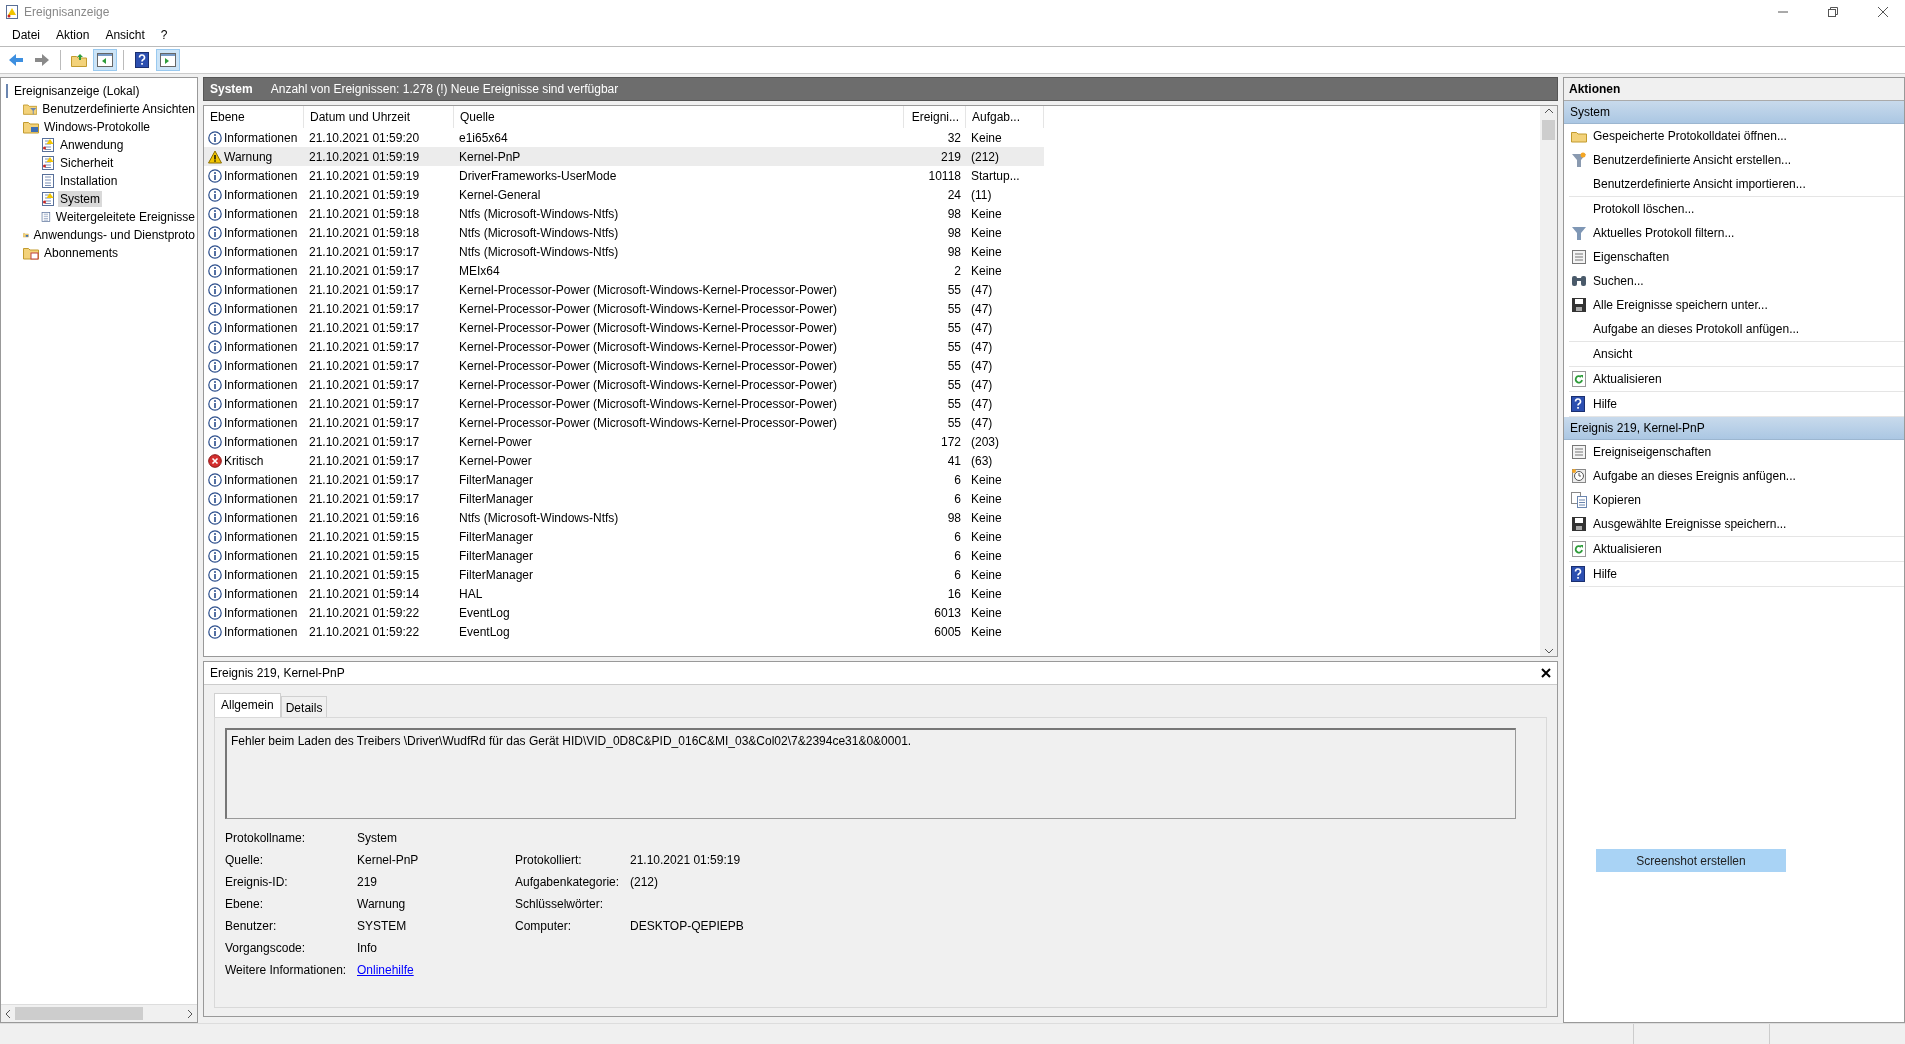 Image resolution: width=1905 pixels, height=1044 pixels. Describe the element at coordinates (364, 517) in the screenshot. I see `table-cell-text: 21.10.2021 01:59:16` at that location.